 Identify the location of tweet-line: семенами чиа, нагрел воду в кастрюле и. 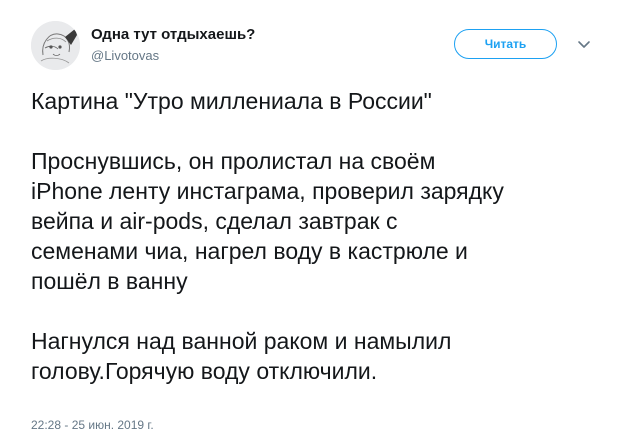
(249, 251).